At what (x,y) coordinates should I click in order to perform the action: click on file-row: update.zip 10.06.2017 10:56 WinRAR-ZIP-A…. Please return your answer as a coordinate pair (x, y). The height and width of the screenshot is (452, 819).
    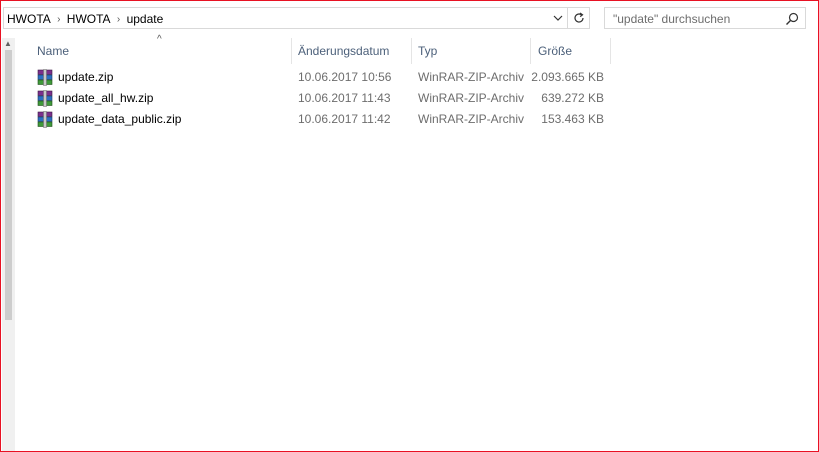
    Looking at the image, I should click on (417, 77).